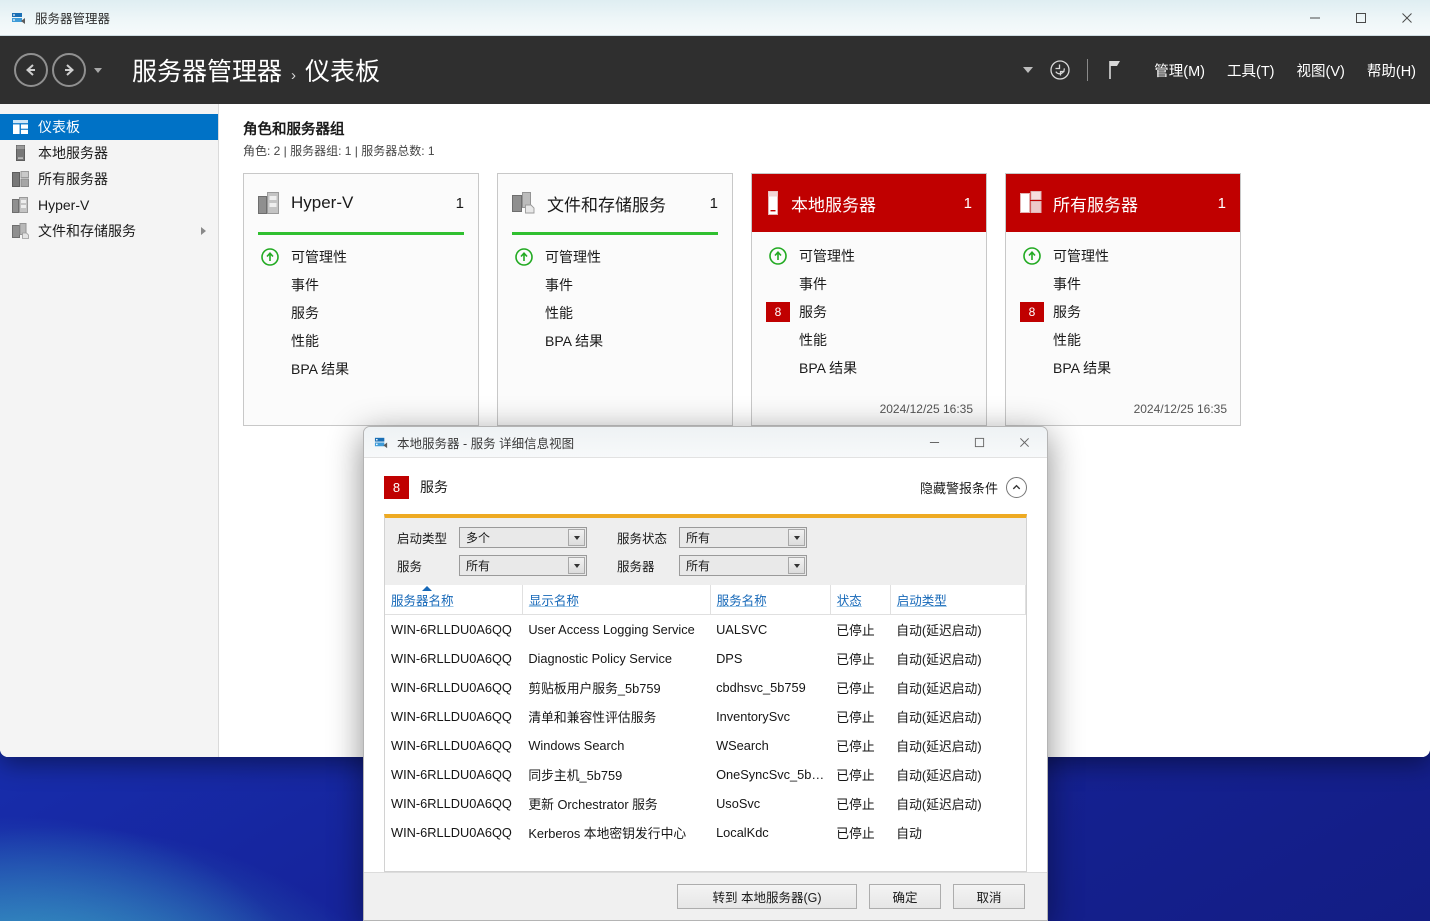  What do you see at coordinates (979, 442) in the screenshot?
I see `dialog-maximize-button` at bounding box center [979, 442].